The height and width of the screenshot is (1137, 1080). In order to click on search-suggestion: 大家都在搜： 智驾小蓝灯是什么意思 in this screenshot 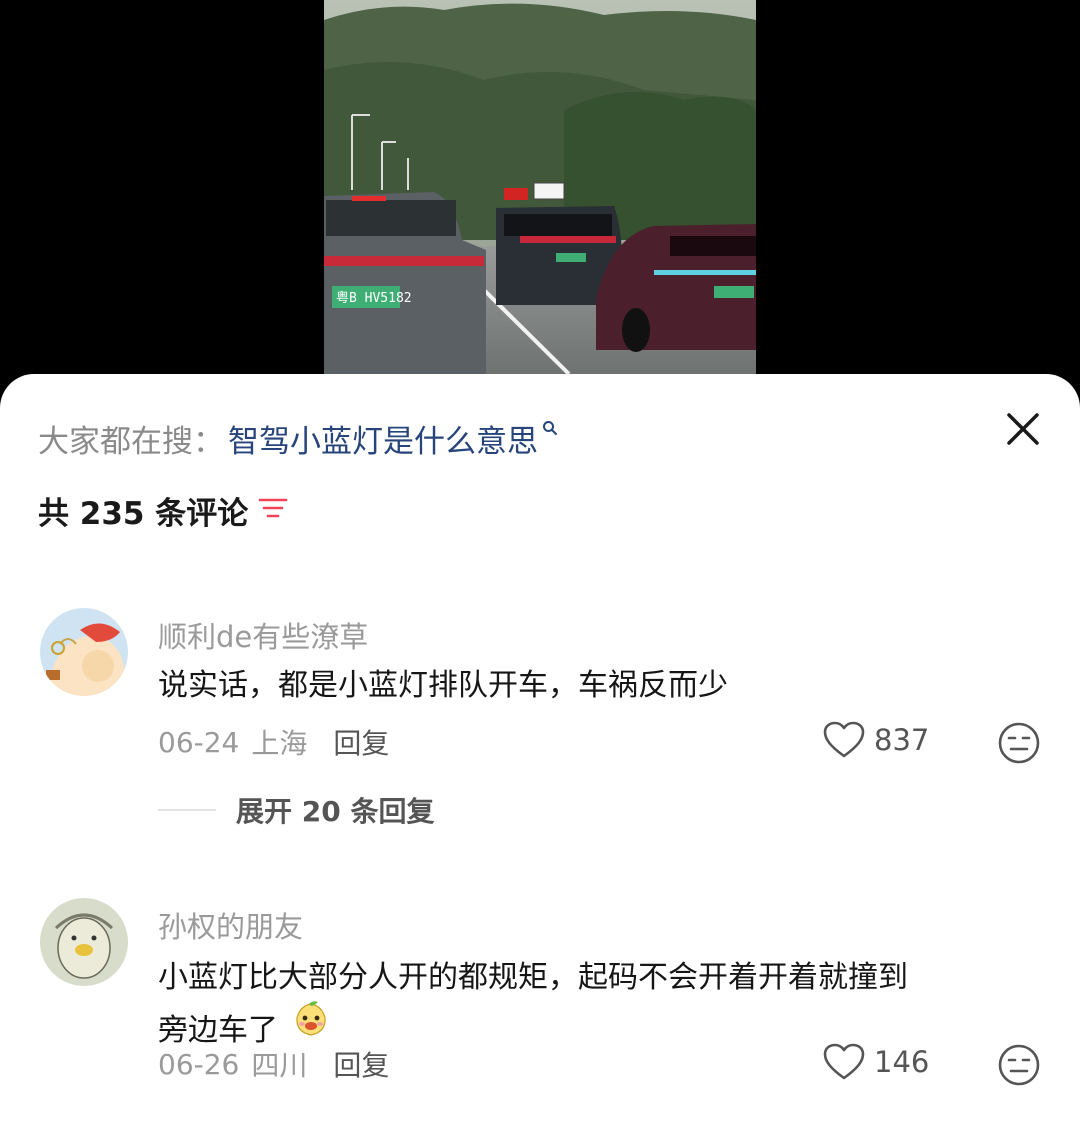, I will do `click(298, 438)`.